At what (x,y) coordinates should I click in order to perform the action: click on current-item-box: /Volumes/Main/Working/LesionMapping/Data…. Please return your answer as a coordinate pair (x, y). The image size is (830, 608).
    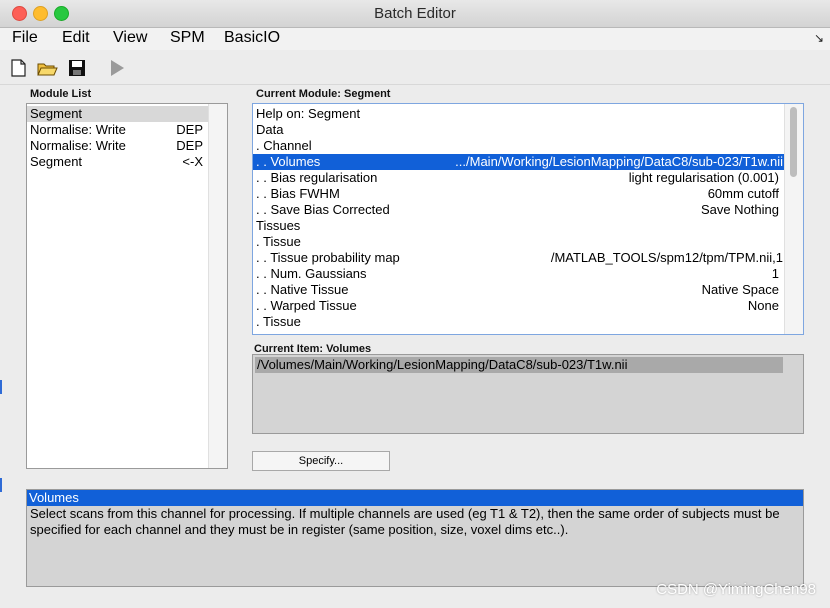
    Looking at the image, I should click on (528, 394).